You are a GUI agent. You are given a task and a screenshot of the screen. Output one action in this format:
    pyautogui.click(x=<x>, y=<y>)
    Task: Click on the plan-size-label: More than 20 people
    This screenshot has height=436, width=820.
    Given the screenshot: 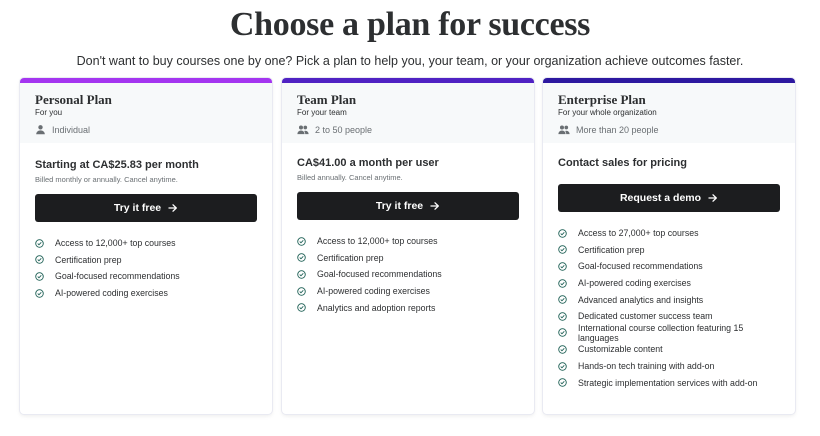 What is the action you would take?
    pyautogui.click(x=617, y=129)
    